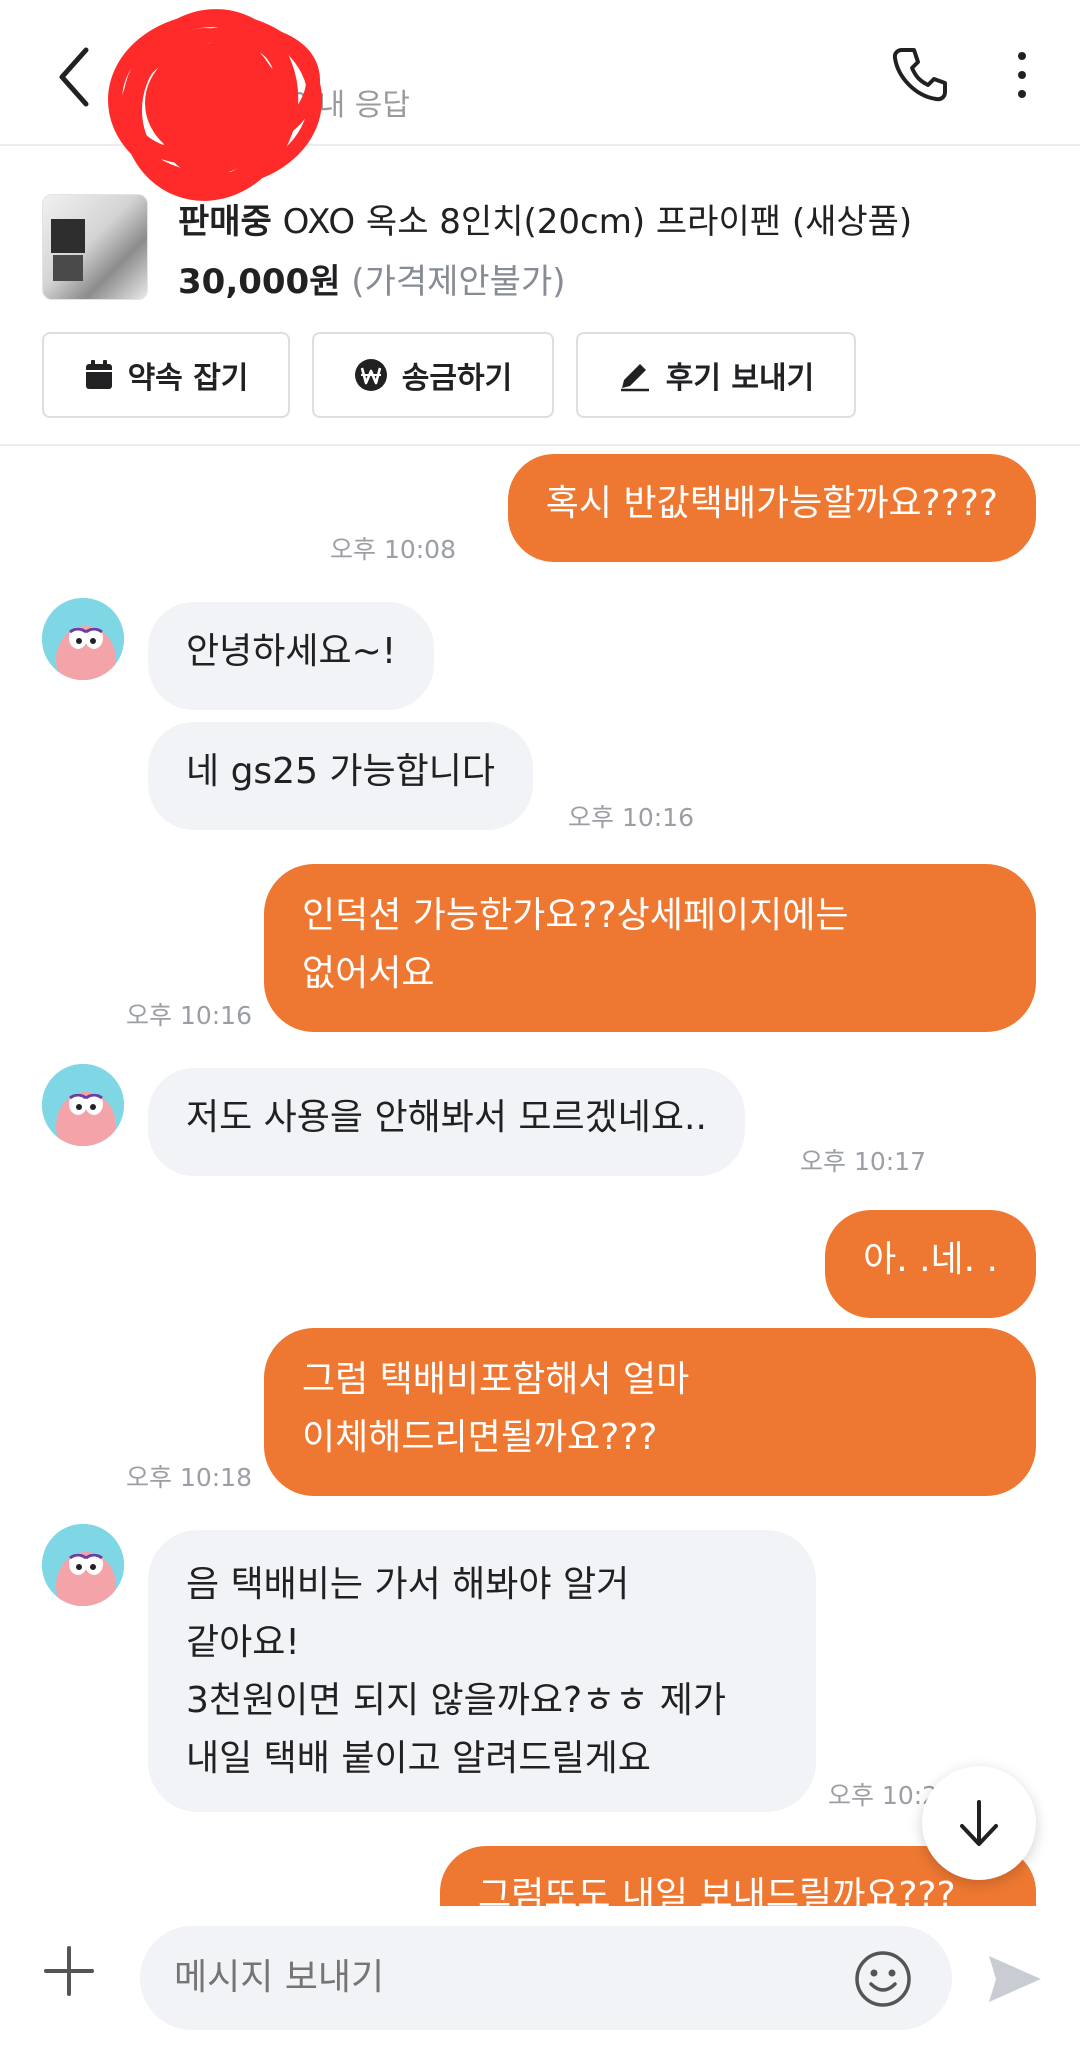  What do you see at coordinates (370, 375) in the screenshot?
I see `won-coin-icon` at bounding box center [370, 375].